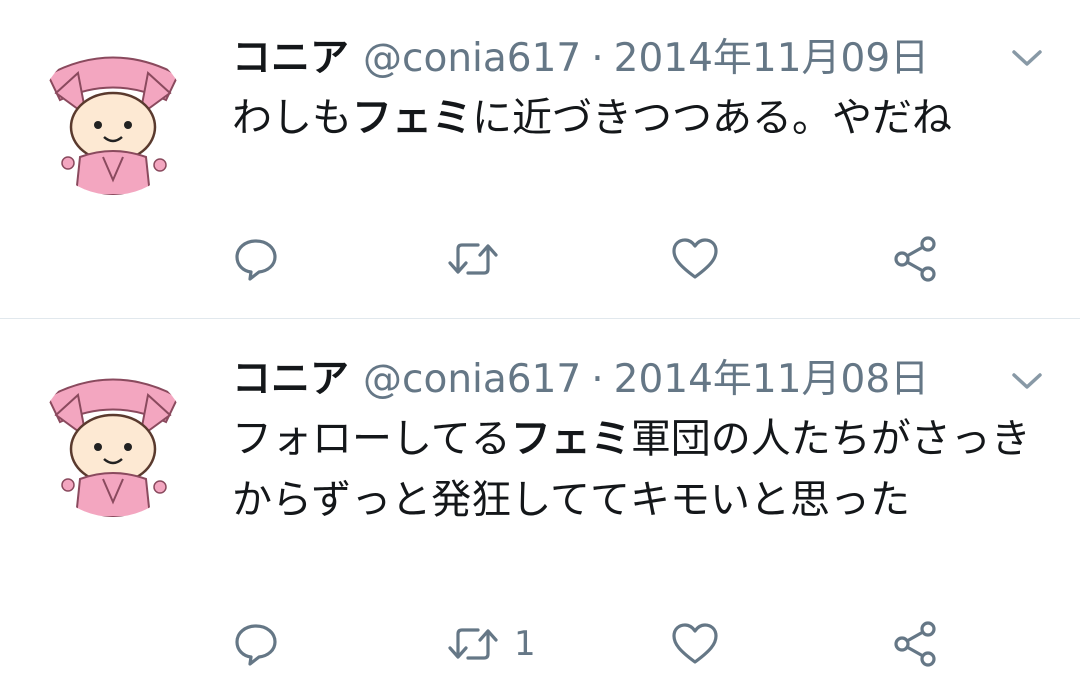 The height and width of the screenshot is (692, 1080). What do you see at coordinates (371, 439) in the screenshot?
I see `tweet-text-part: フォローしてる` at bounding box center [371, 439].